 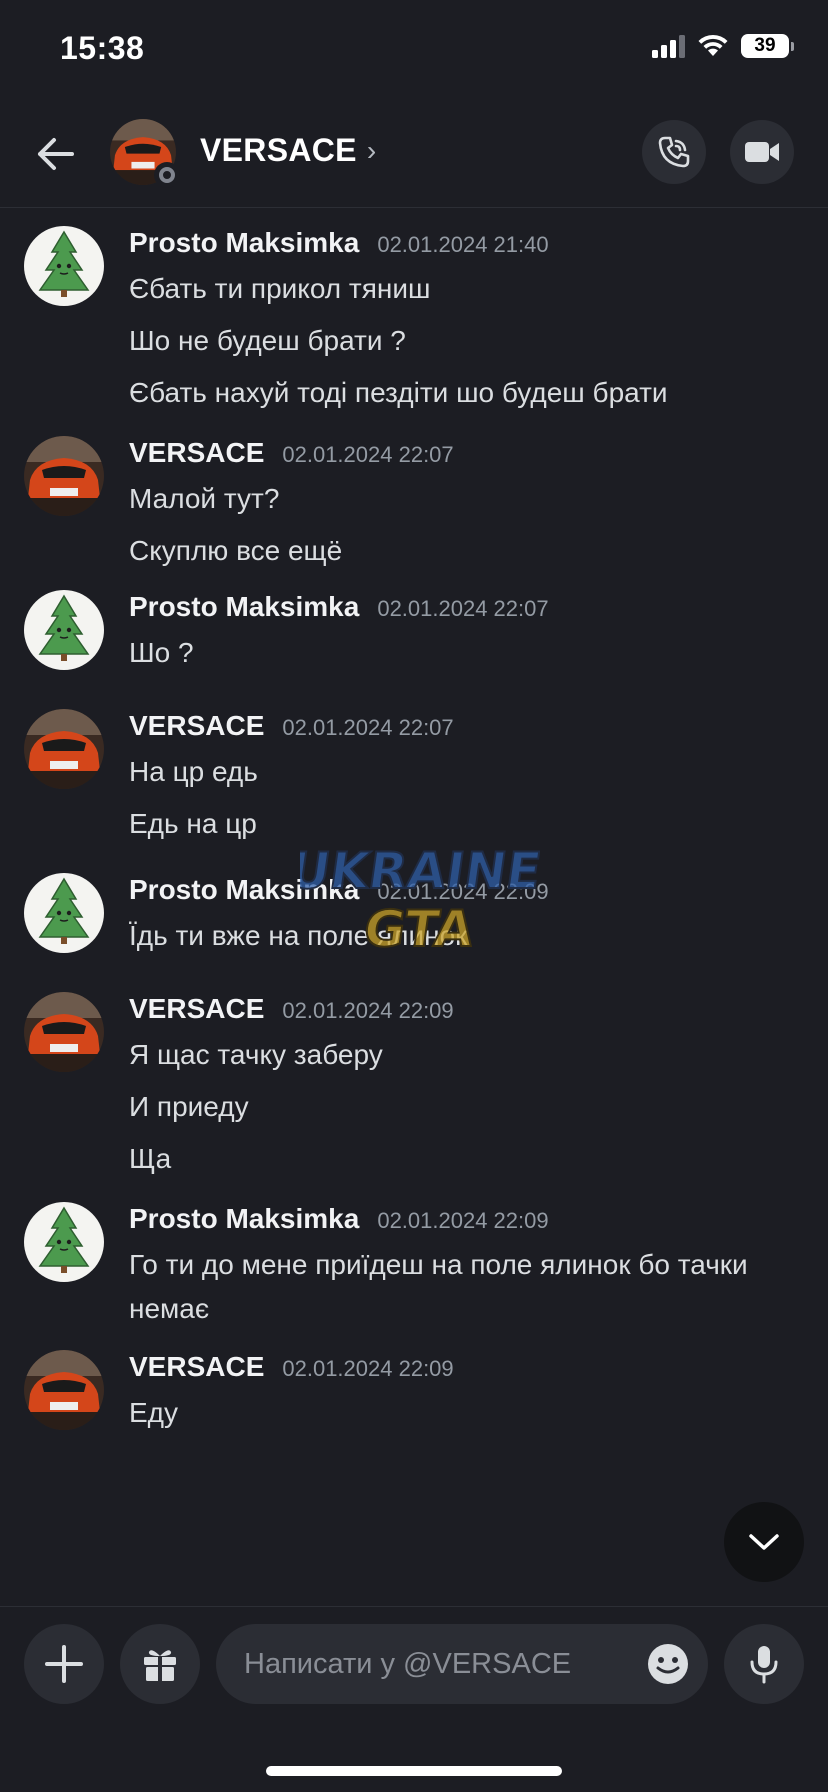 I want to click on voice-call-button, so click(x=674, y=152).